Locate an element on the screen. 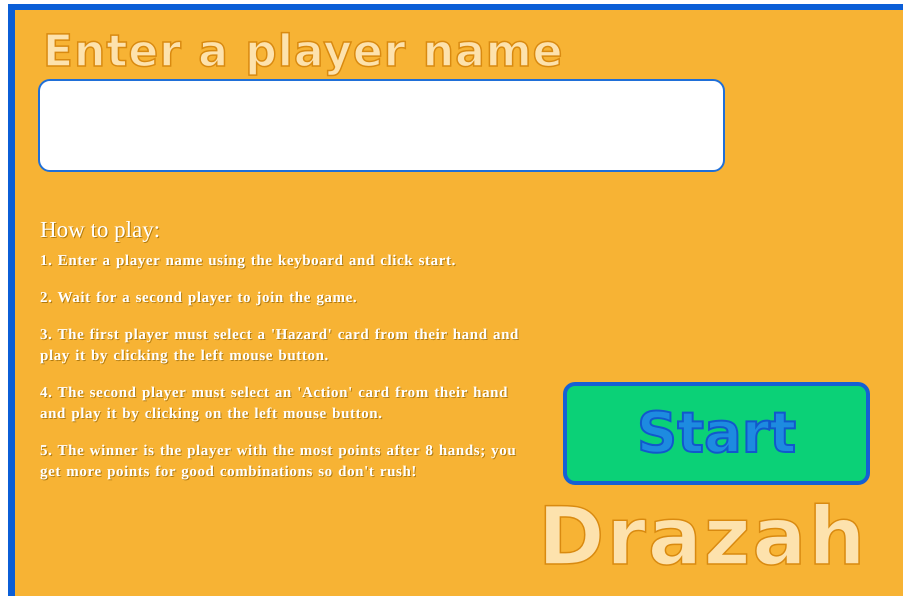  instructions-title: How to play: is located at coordinates (100, 230).